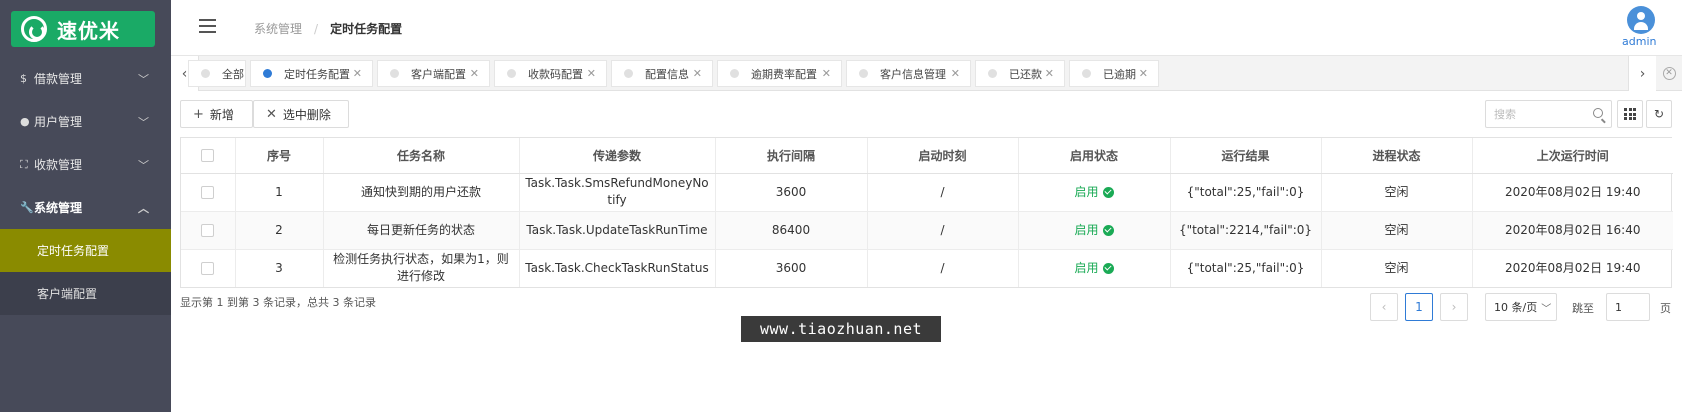 The image size is (1682, 412). Describe the element at coordinates (85, 293) in the screenshot. I see `sidebar-subitem-client-config: 客户端配置` at that location.